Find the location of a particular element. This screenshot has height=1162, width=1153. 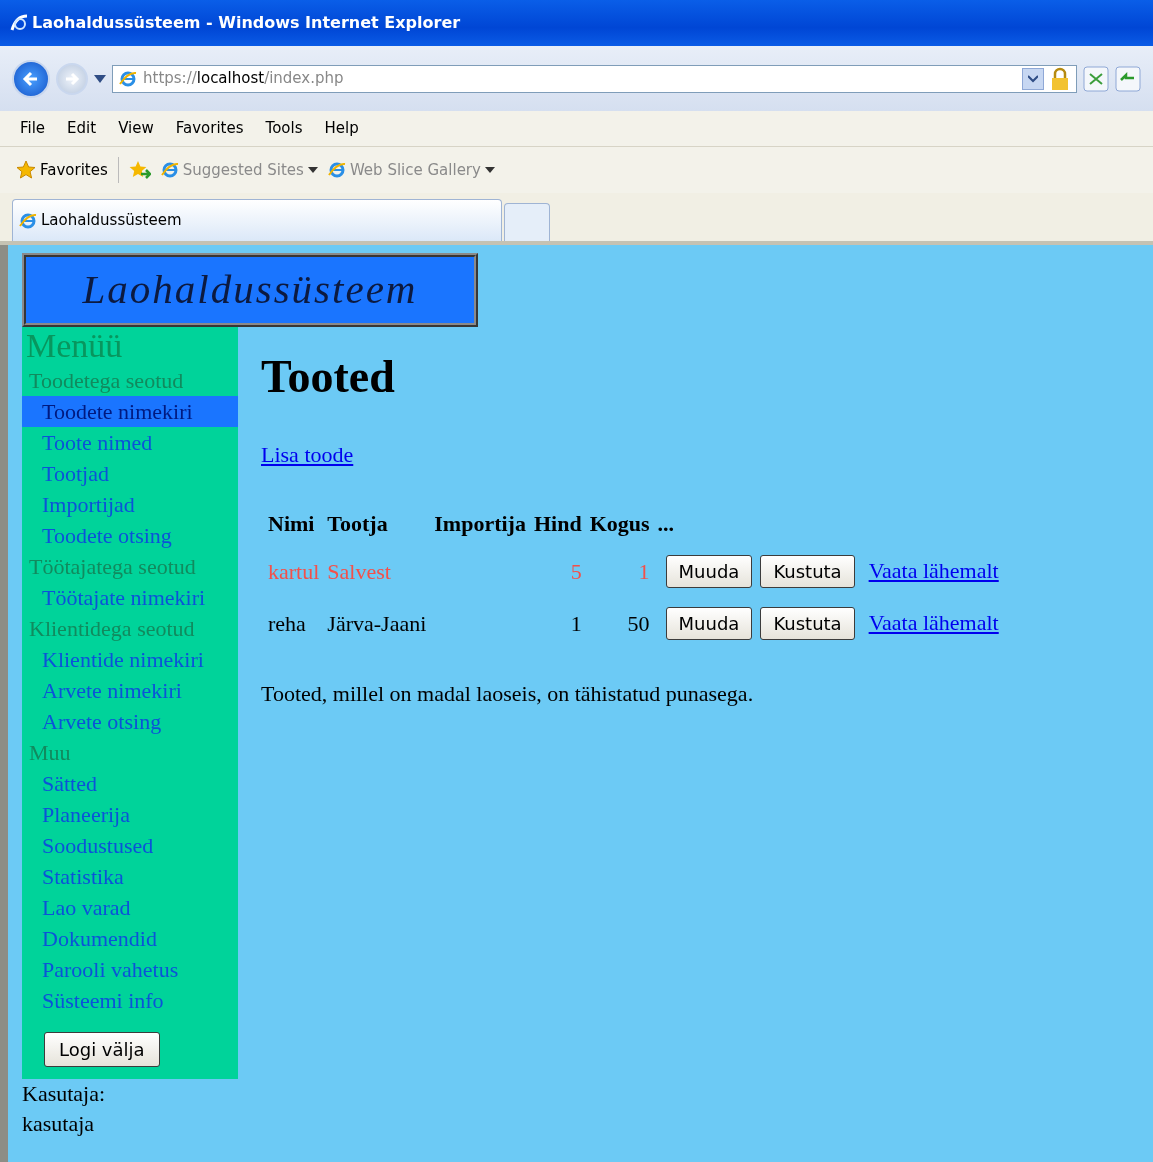

menu-group-label: Toodetega seotud is located at coordinates (106, 381).